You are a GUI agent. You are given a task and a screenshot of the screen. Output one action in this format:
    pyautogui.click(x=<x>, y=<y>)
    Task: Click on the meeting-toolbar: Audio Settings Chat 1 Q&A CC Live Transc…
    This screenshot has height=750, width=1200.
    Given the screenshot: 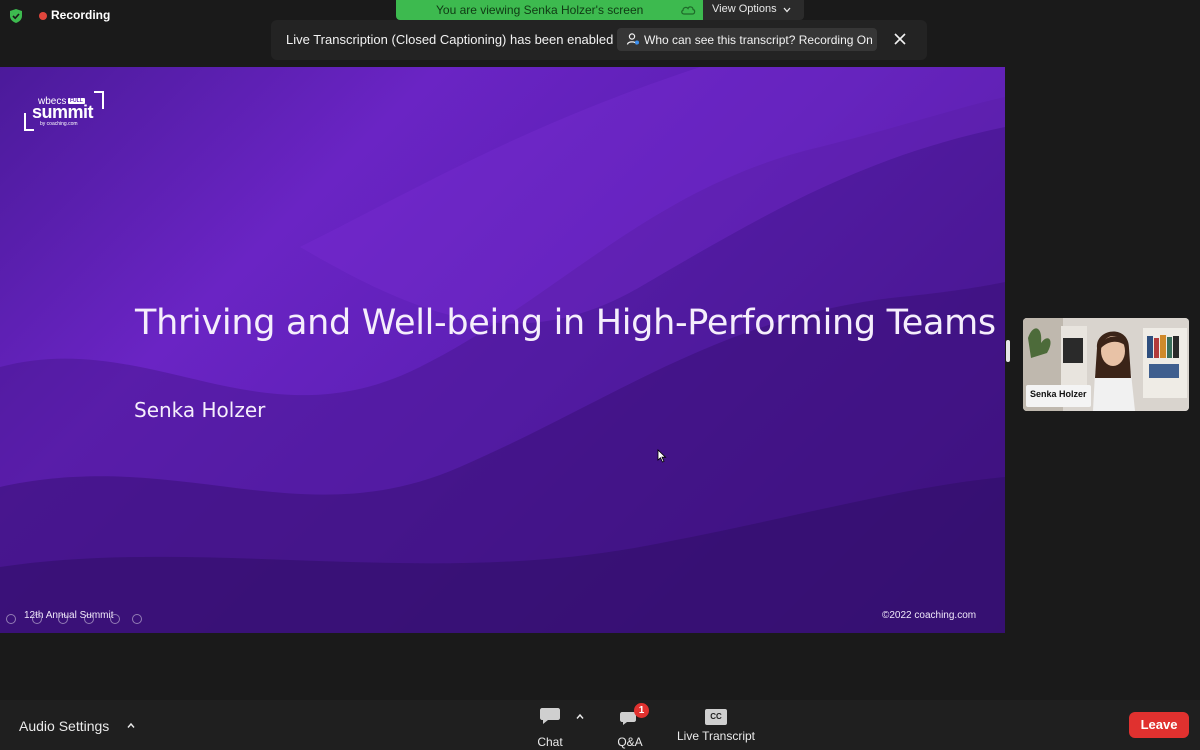 What is the action you would take?
    pyautogui.click(x=600, y=725)
    